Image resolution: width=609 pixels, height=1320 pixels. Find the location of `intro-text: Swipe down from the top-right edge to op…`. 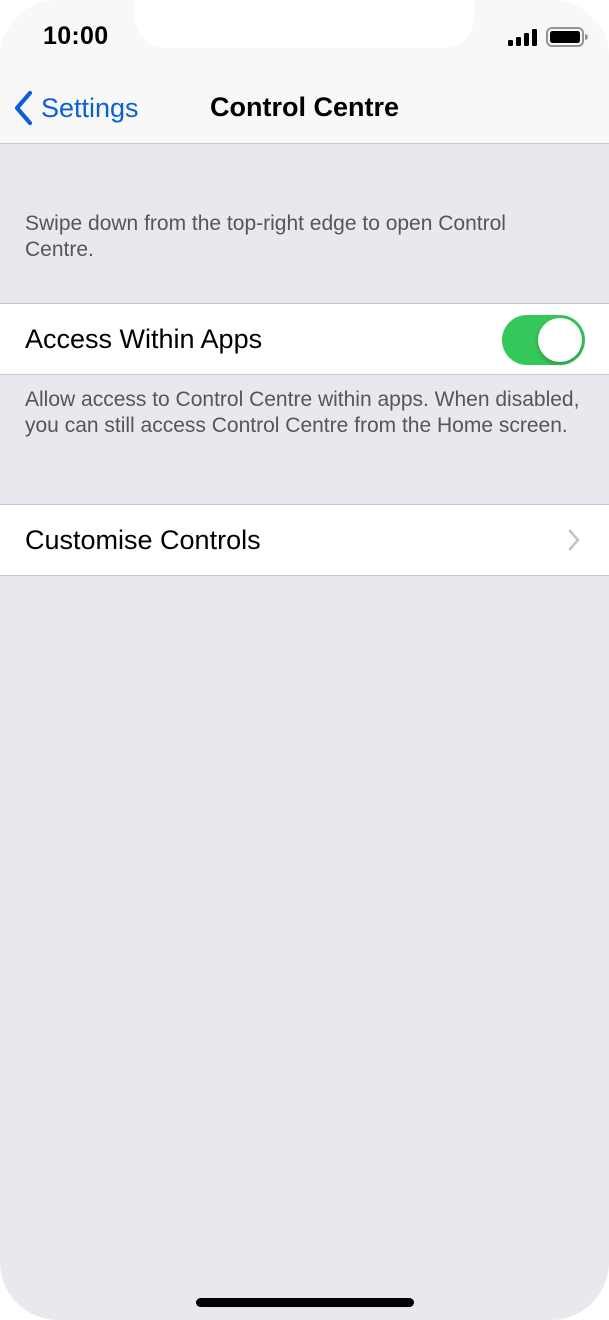

intro-text: Swipe down from the top-right edge to op… is located at coordinates (265, 236).